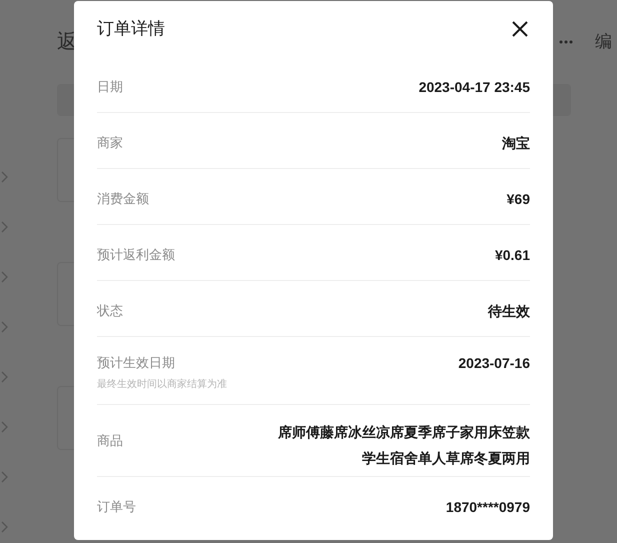 The image size is (617, 543). I want to click on field-value: 待生效, so click(509, 311).